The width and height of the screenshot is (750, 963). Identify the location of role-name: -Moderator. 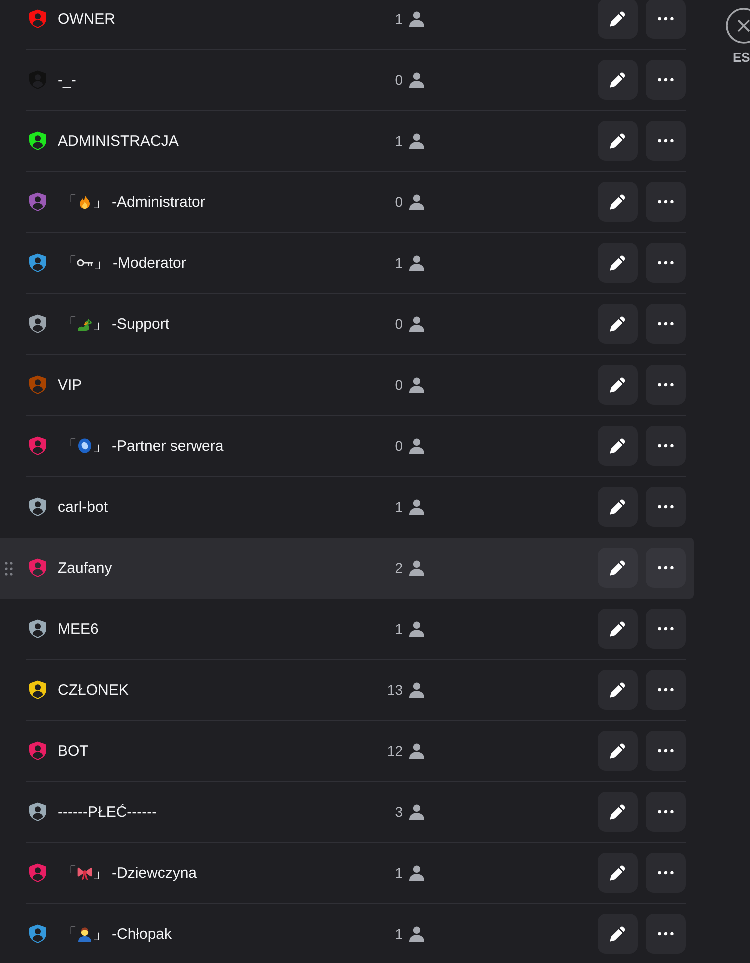
(149, 263).